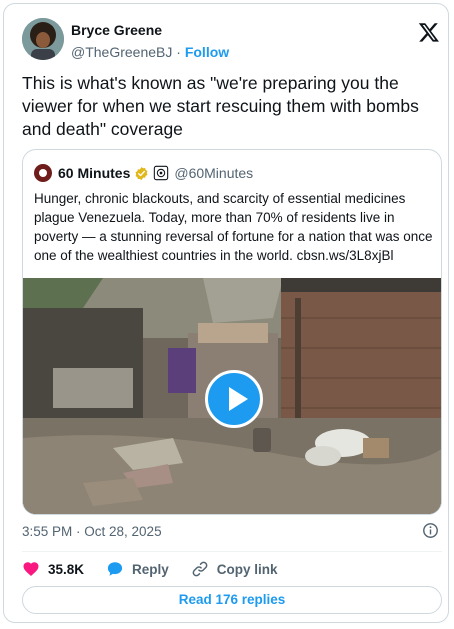 The image size is (454, 629). What do you see at coordinates (66, 569) in the screenshot?
I see `like-count: 35.8K` at bounding box center [66, 569].